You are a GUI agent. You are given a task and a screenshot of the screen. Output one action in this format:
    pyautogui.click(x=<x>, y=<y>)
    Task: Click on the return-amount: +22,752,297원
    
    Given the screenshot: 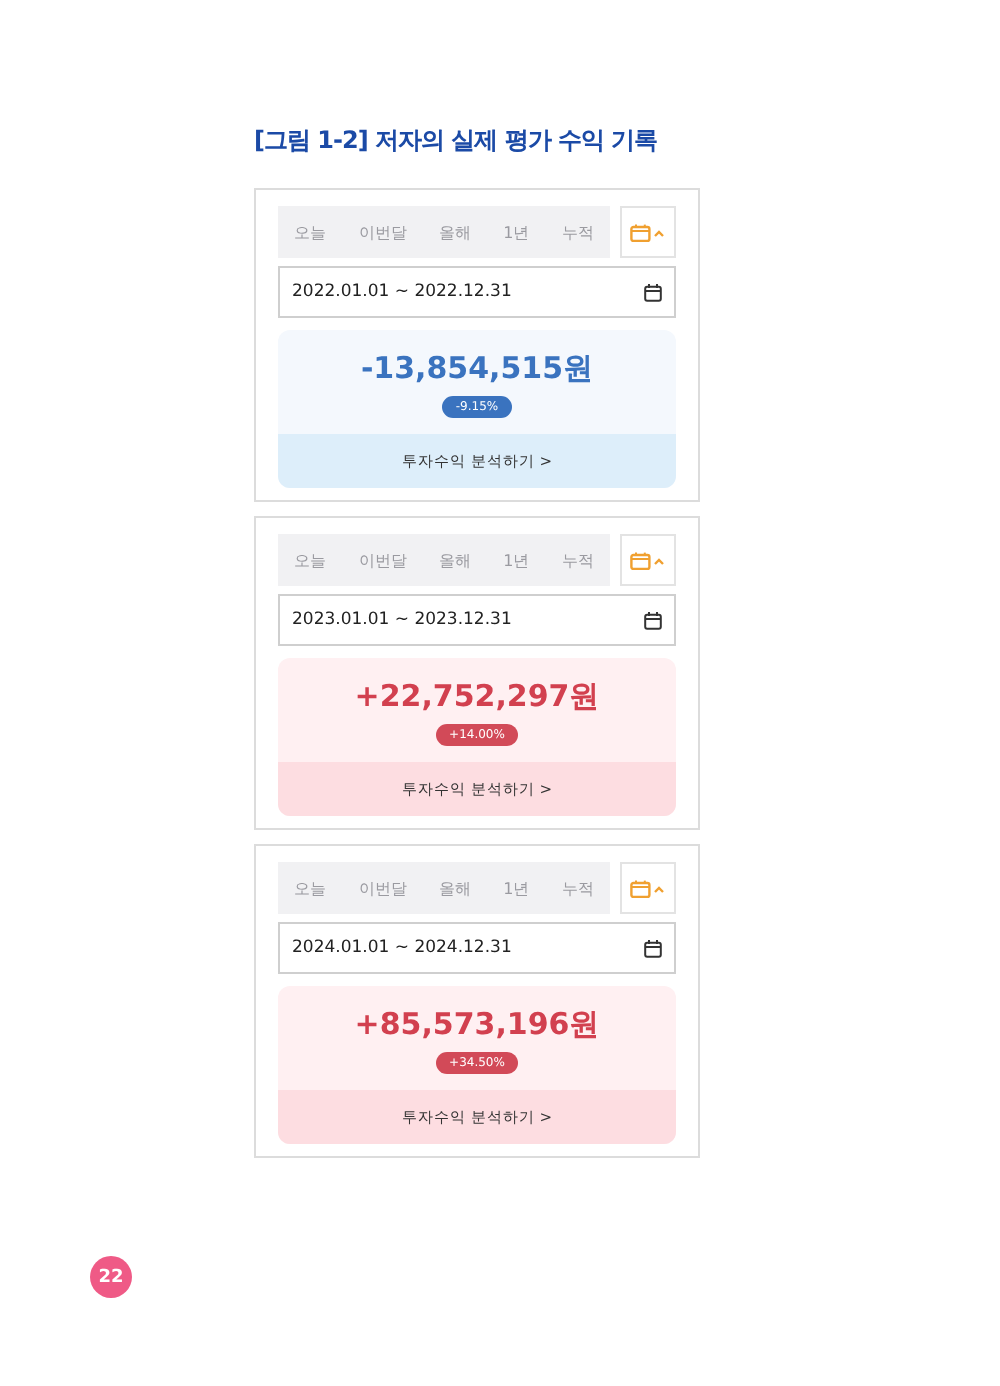 What is the action you would take?
    pyautogui.click(x=477, y=697)
    